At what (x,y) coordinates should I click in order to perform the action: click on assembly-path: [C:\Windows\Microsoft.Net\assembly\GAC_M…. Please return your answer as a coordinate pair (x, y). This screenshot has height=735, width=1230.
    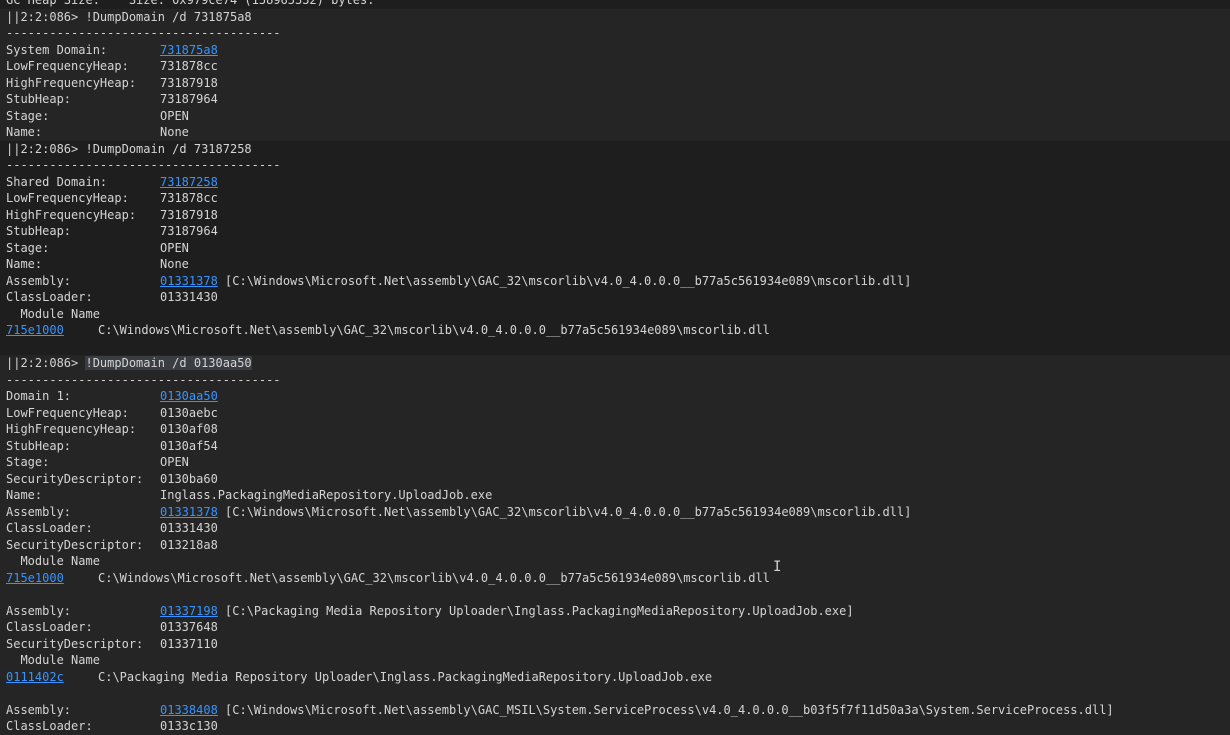
    Looking at the image, I should click on (665, 709).